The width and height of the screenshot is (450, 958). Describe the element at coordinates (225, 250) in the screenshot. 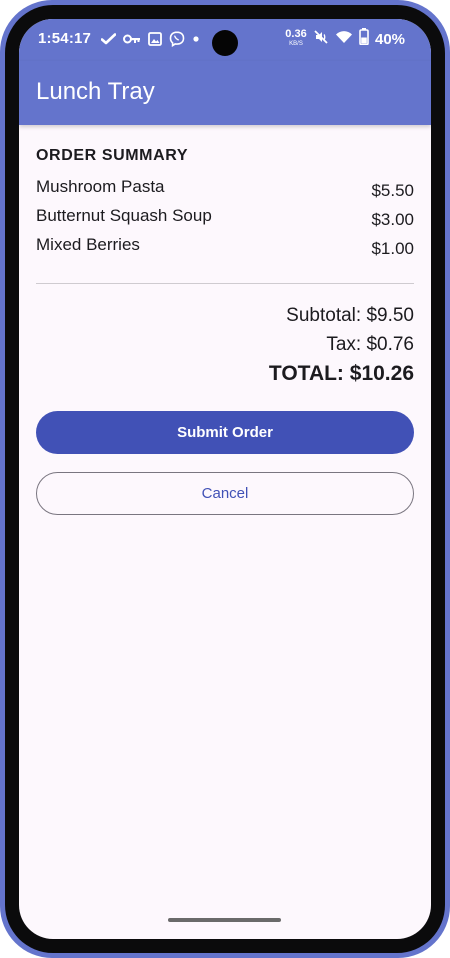

I see `list-item: Mixed Berries $1.00` at that location.